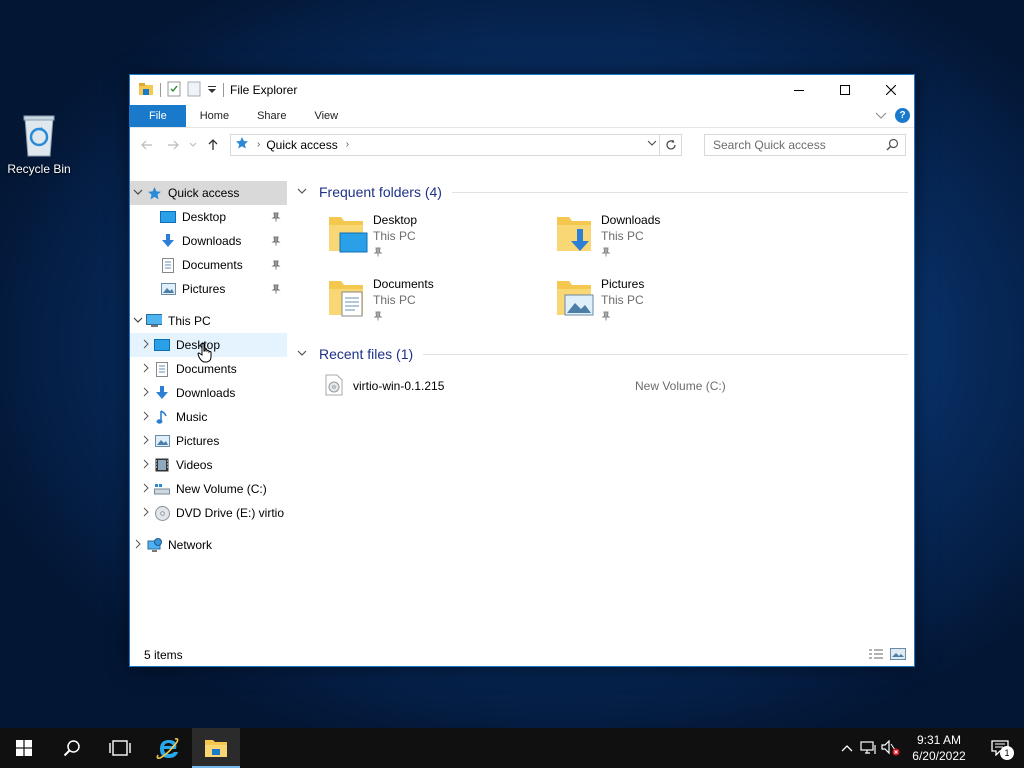 The height and width of the screenshot is (768, 1024). What do you see at coordinates (898, 655) in the screenshot?
I see `large-icons-view-button` at bounding box center [898, 655].